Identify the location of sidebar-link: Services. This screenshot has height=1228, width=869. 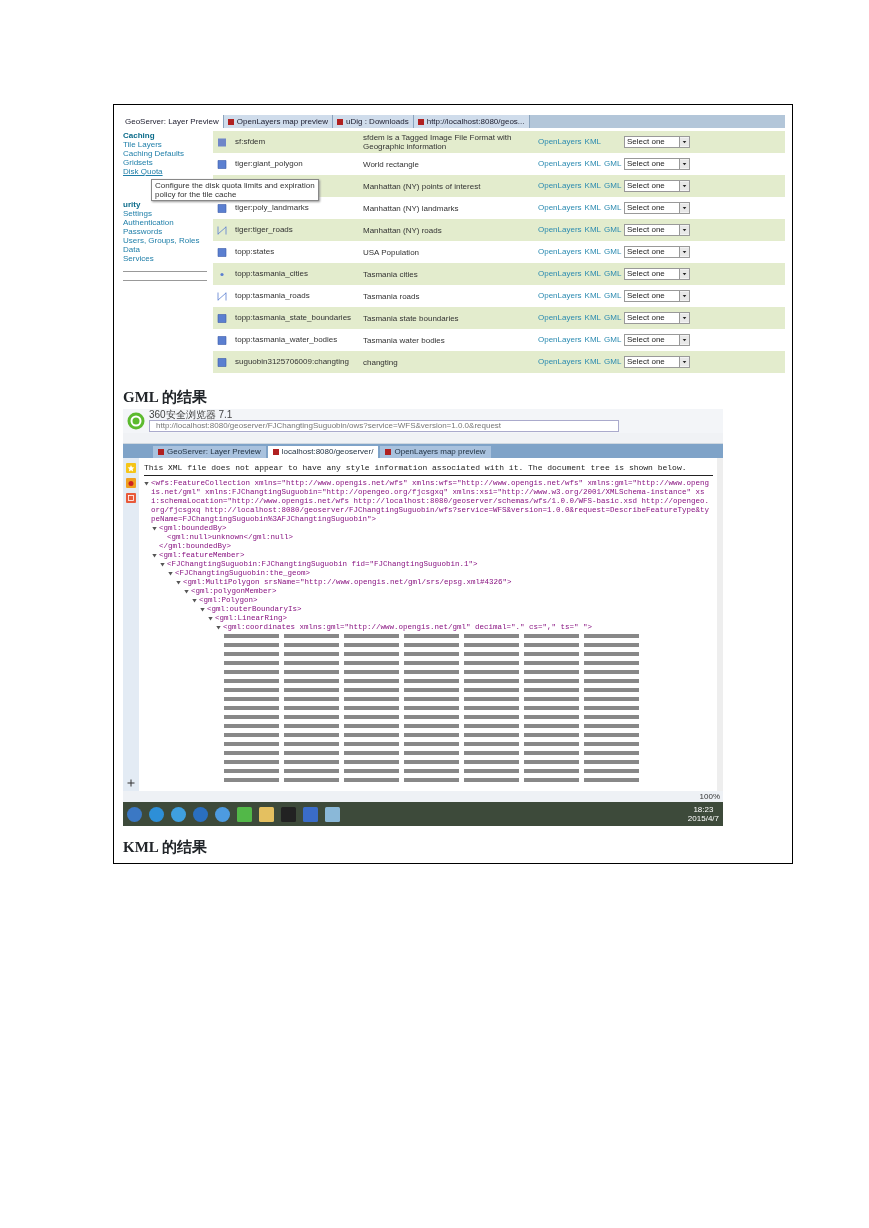
(168, 258).